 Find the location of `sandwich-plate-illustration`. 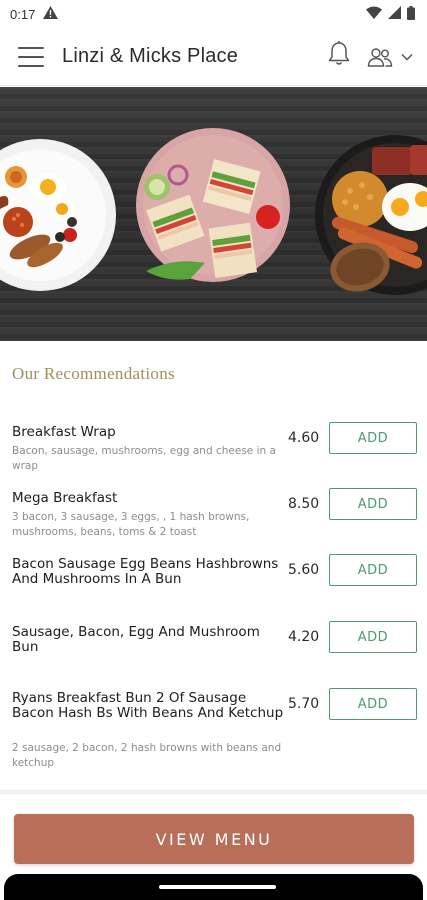

sandwich-plate-illustration is located at coordinates (213, 205).